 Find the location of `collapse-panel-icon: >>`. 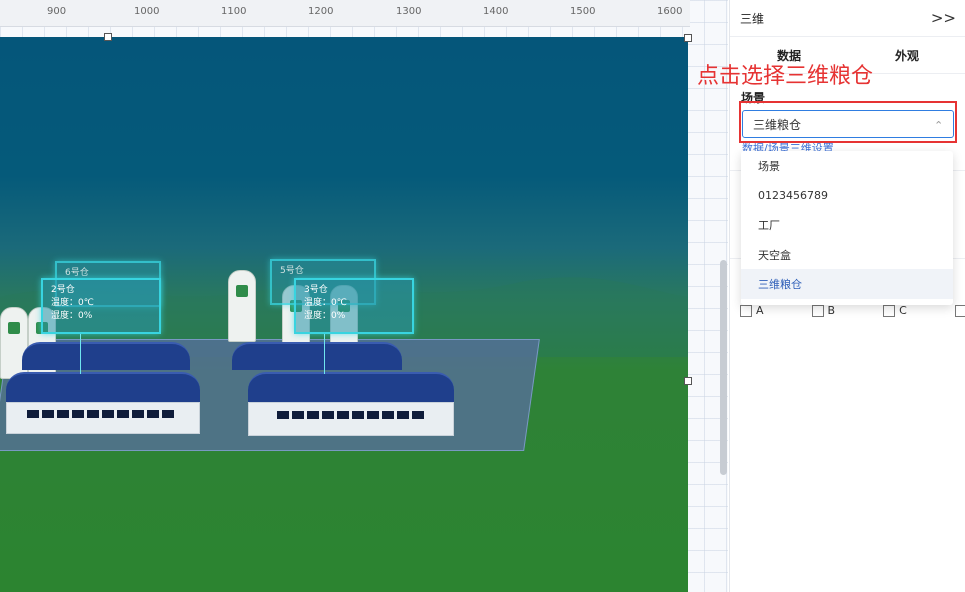

collapse-panel-icon: >> is located at coordinates (943, 18).